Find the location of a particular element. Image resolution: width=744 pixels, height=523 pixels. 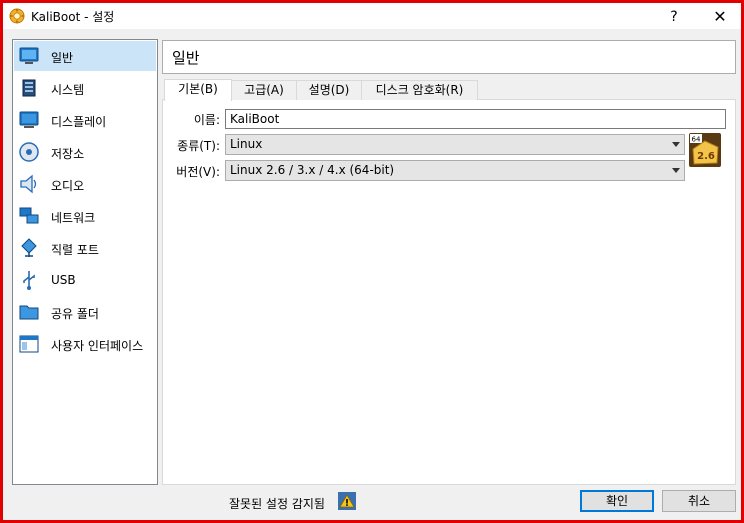

audio-icon is located at coordinates (28, 184).